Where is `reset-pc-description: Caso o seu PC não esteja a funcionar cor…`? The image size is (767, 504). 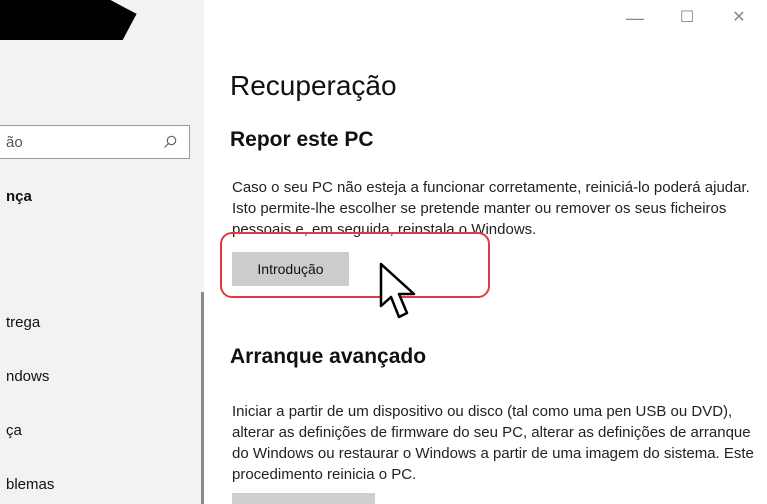
reset-pc-description: Caso o seu PC não esteja a funcionar cor… is located at coordinates (491, 208).